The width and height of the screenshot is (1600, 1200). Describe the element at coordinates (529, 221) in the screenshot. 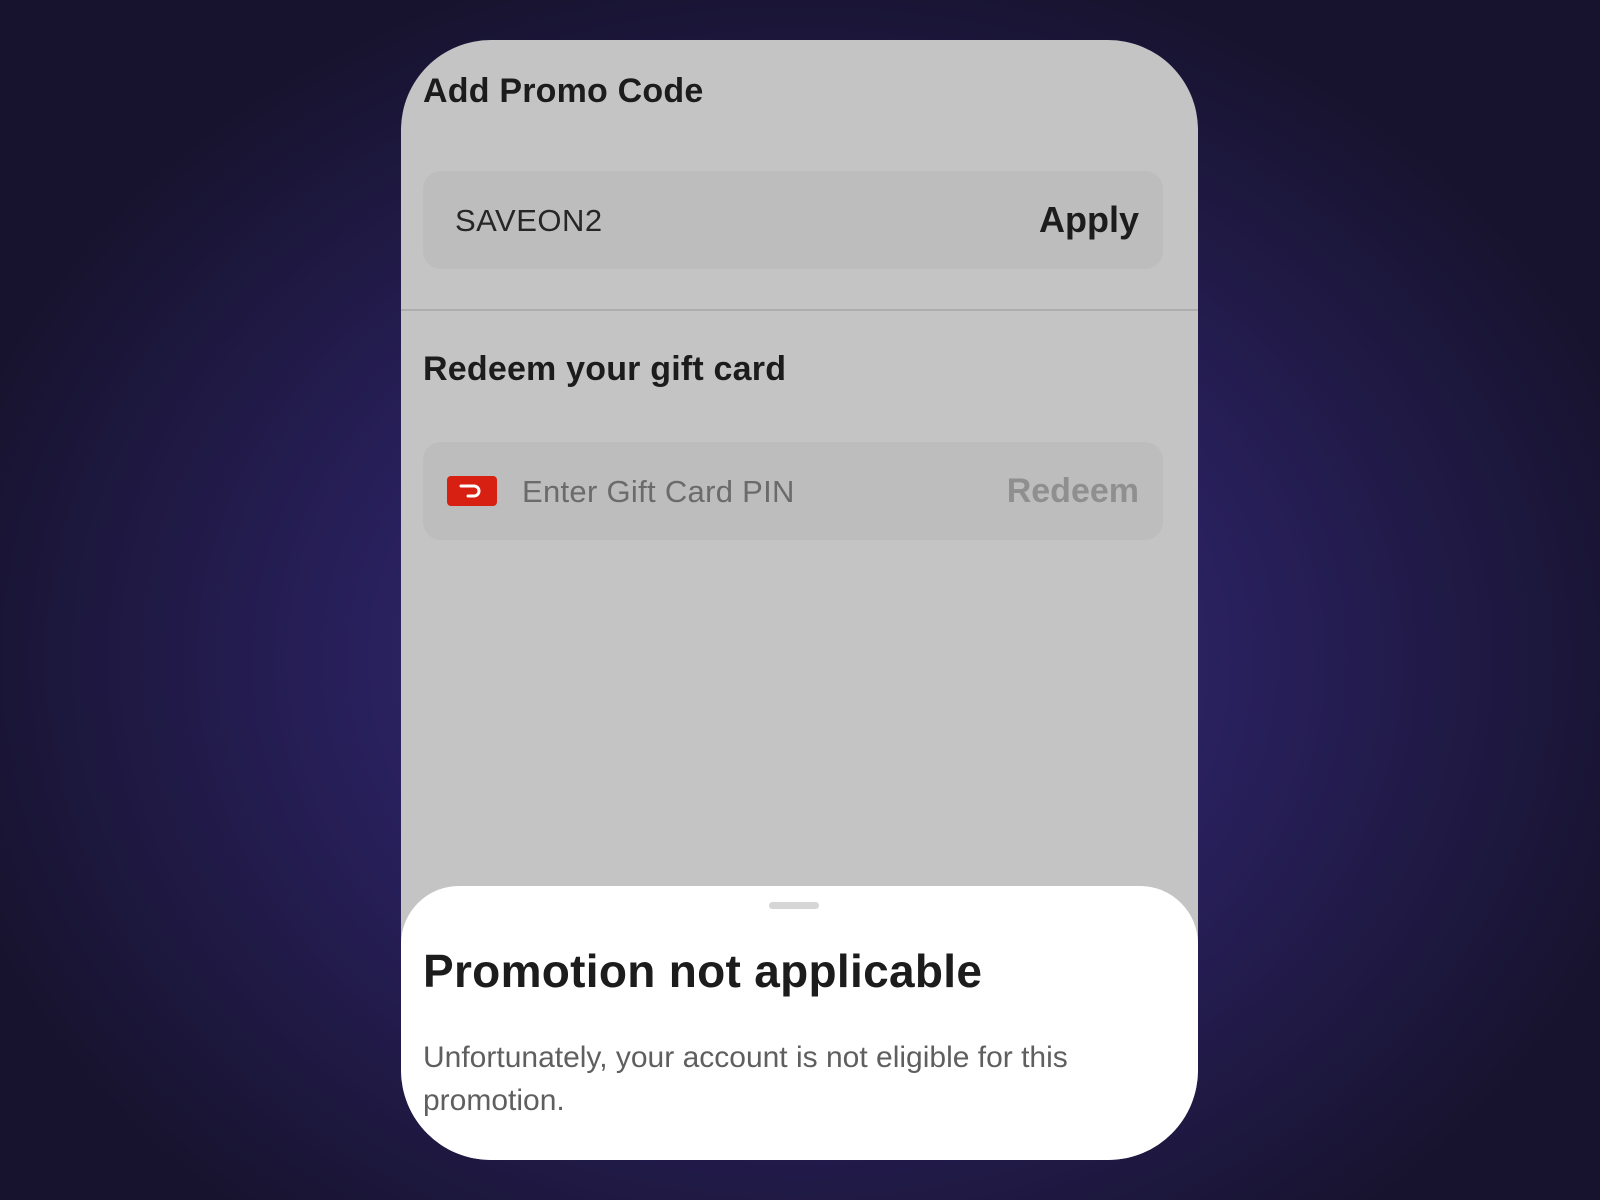

I see `promo-code-input: SAVEON2` at that location.